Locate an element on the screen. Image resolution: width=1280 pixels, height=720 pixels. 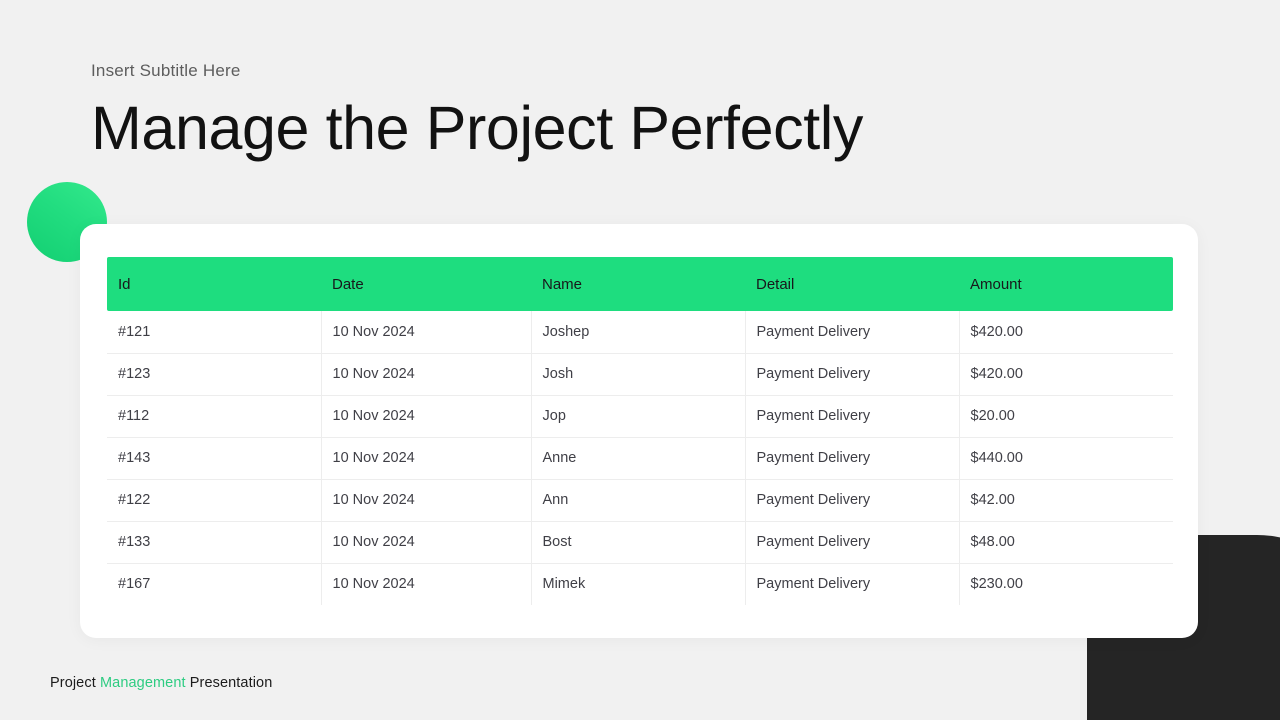
table-cell-amount: $42.00 is located at coordinates (1066, 500).